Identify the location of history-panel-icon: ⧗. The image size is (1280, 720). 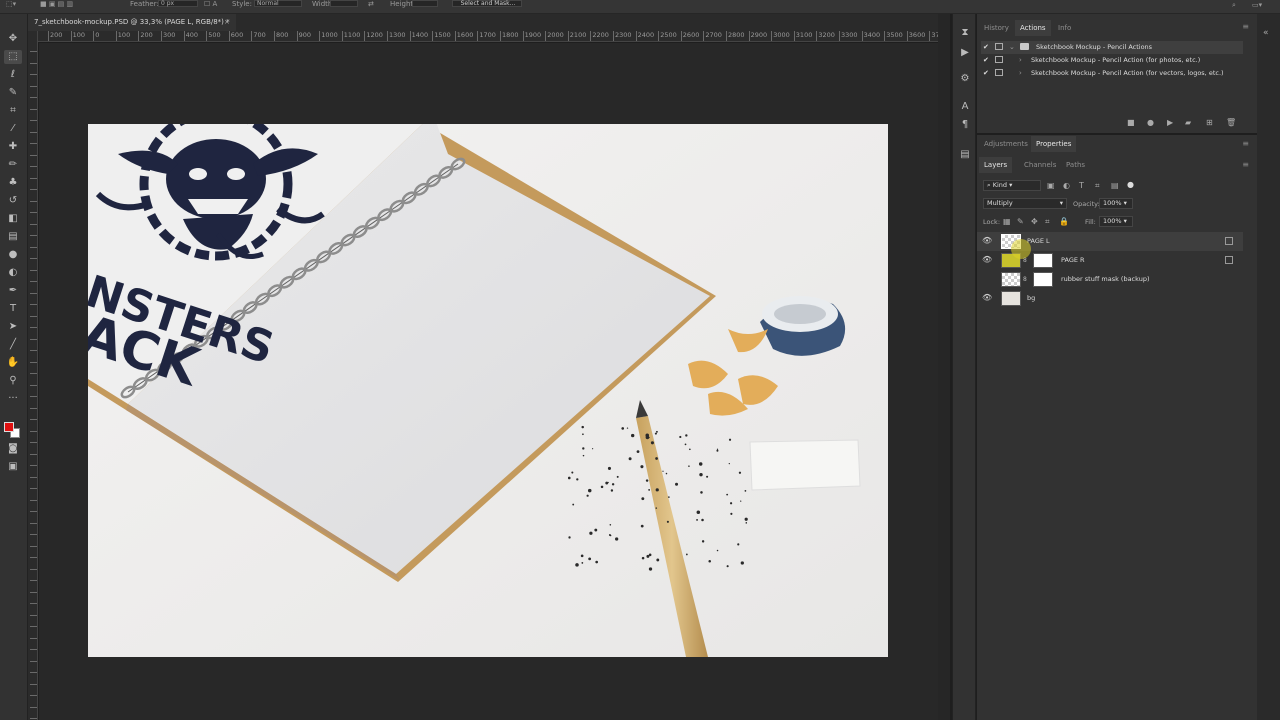
(965, 33).